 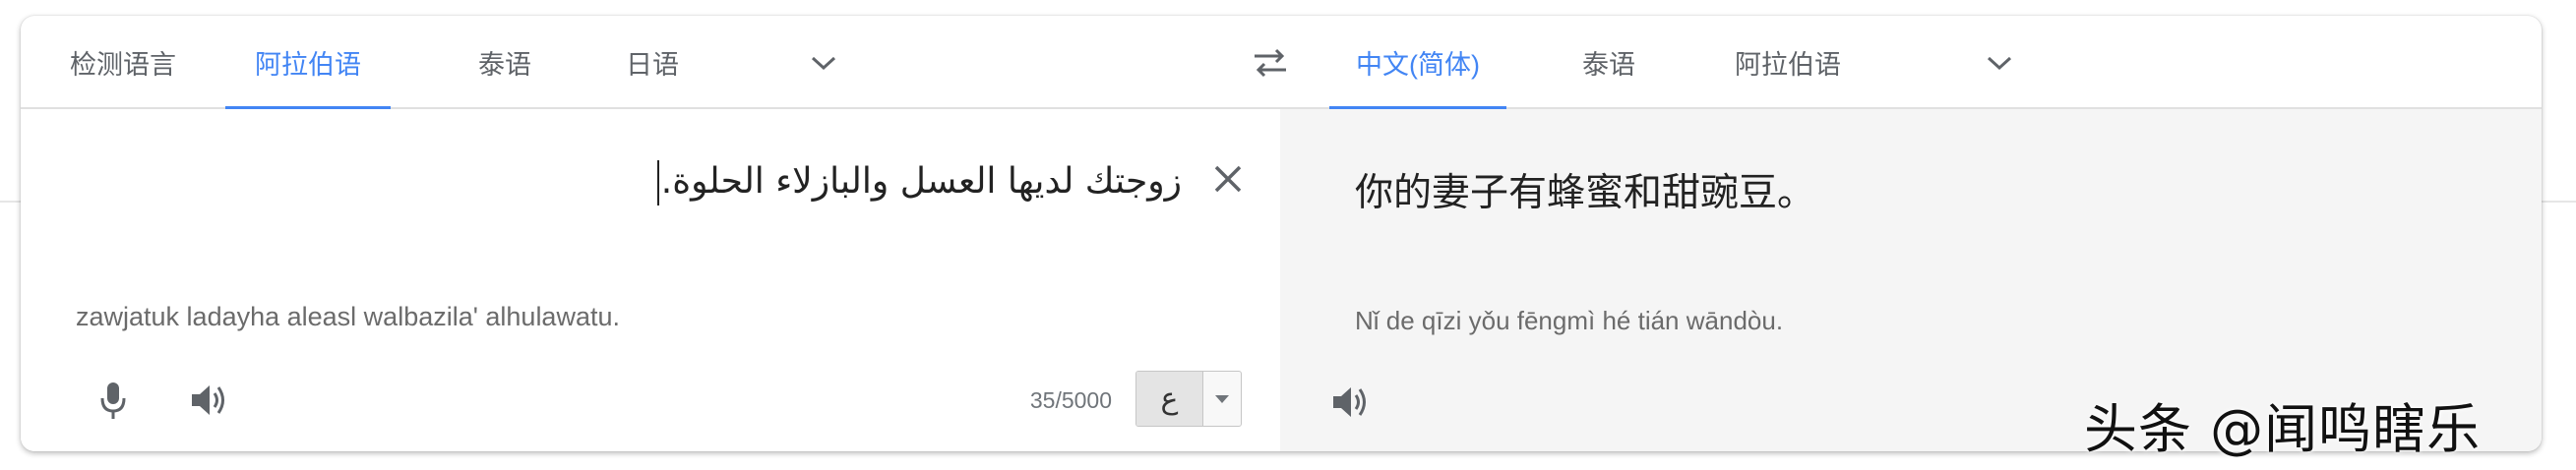 I want to click on tab-source-japanese: 日语, so click(x=652, y=62).